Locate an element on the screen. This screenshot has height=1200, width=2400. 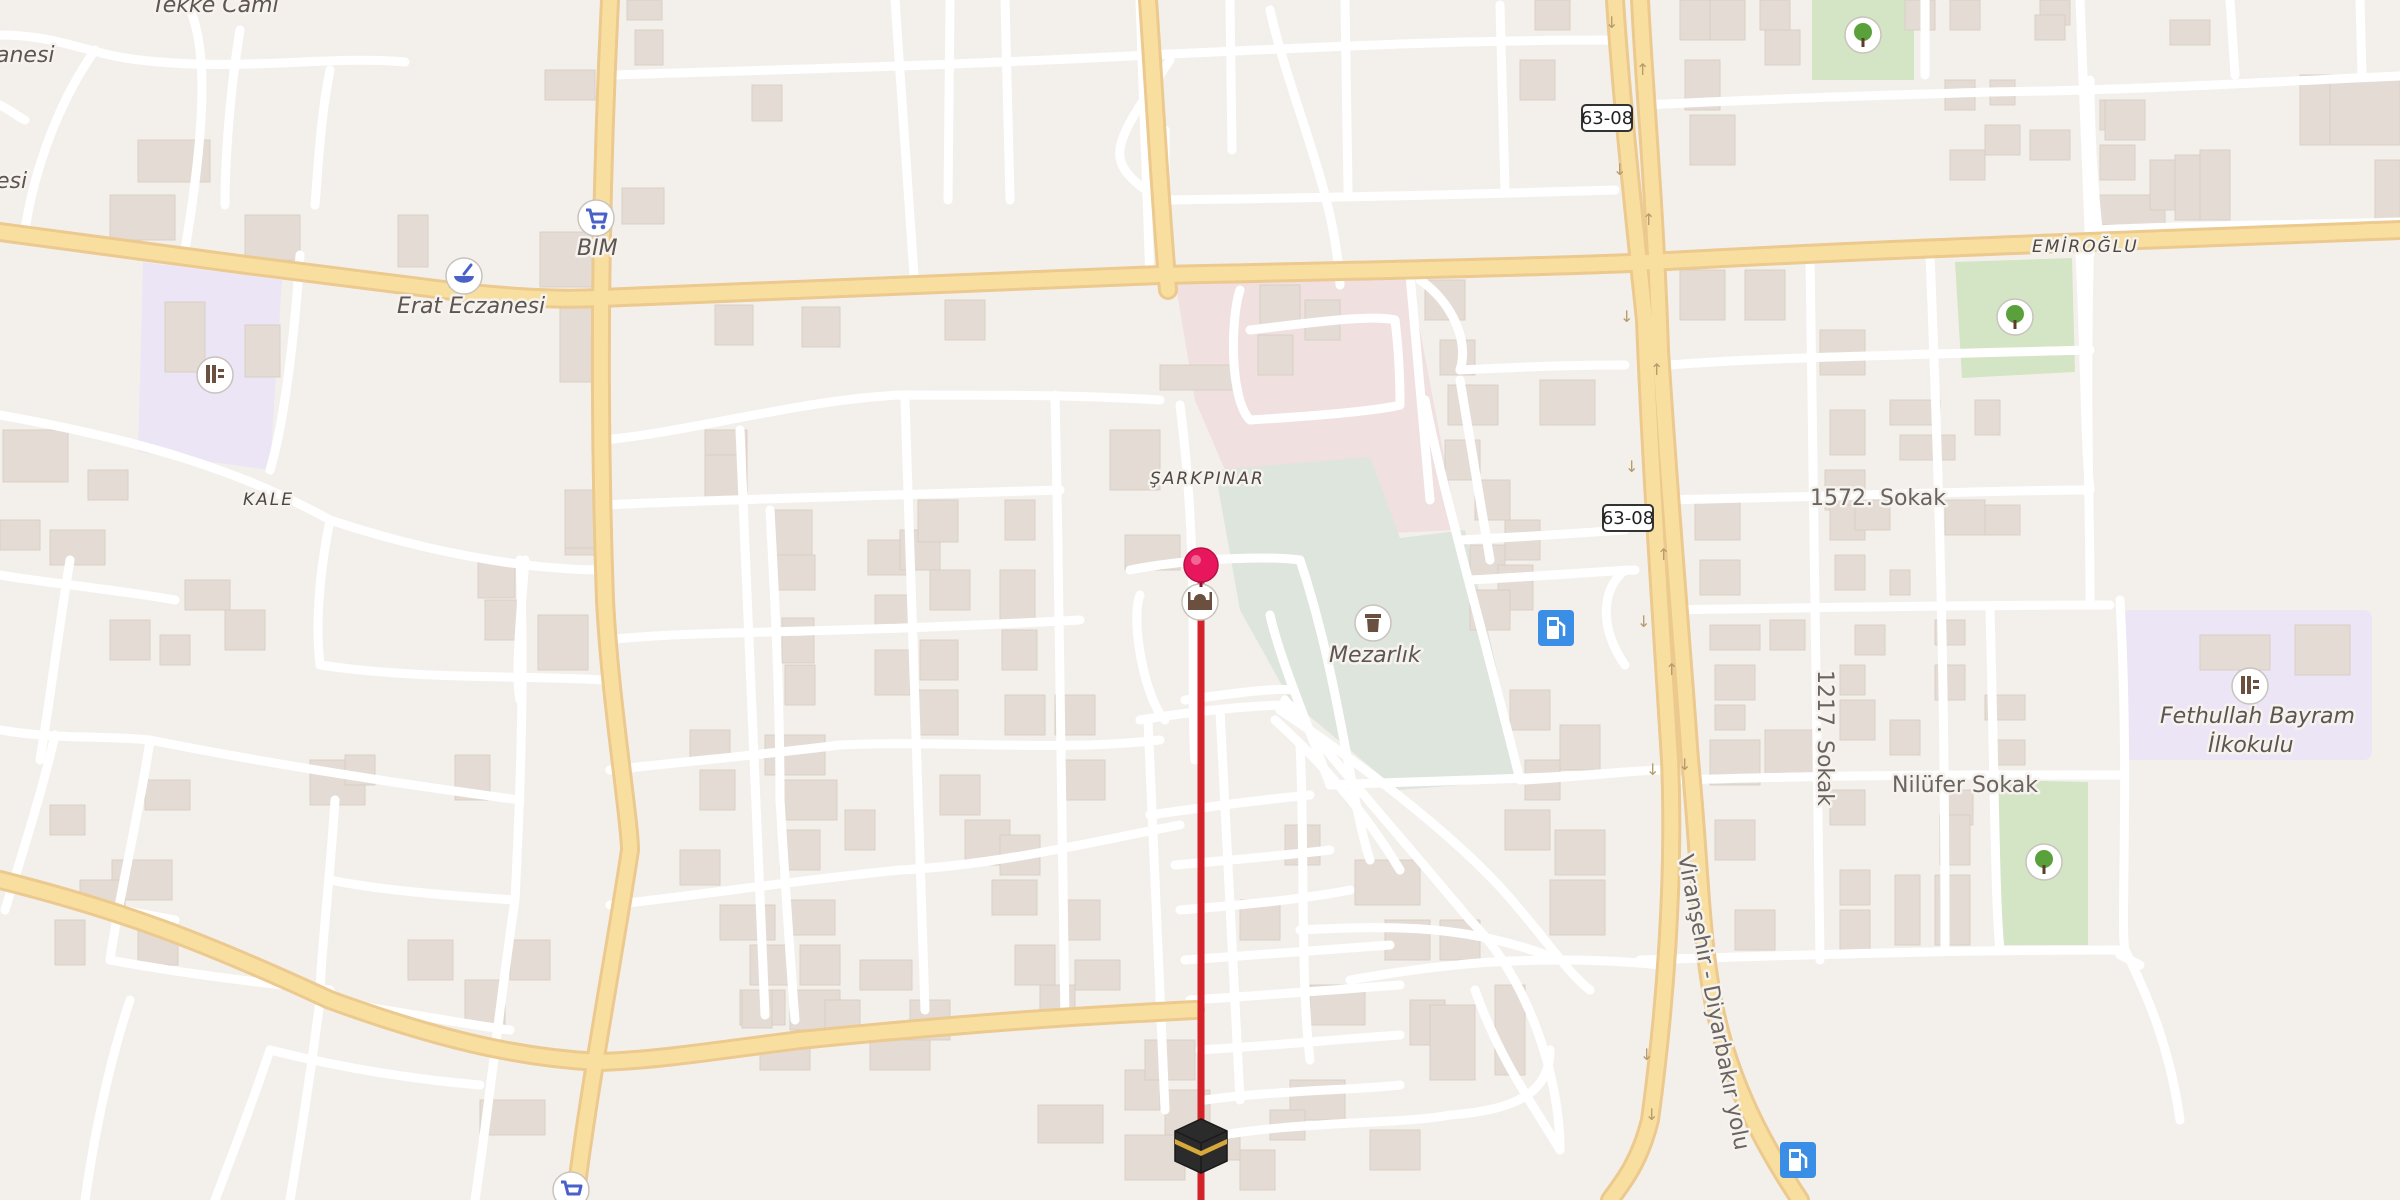
mosque-icon is located at coordinates (1200, 602).